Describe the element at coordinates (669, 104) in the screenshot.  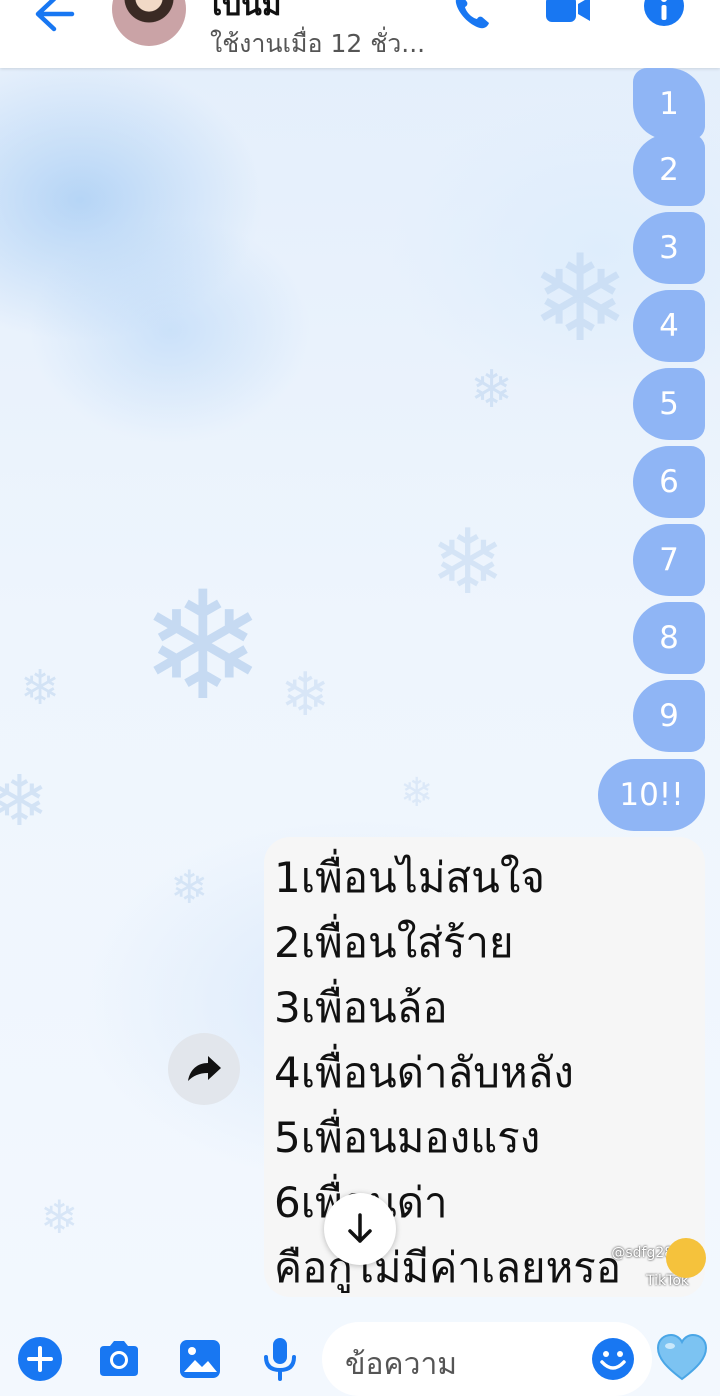
I see `message-bubble: 1` at that location.